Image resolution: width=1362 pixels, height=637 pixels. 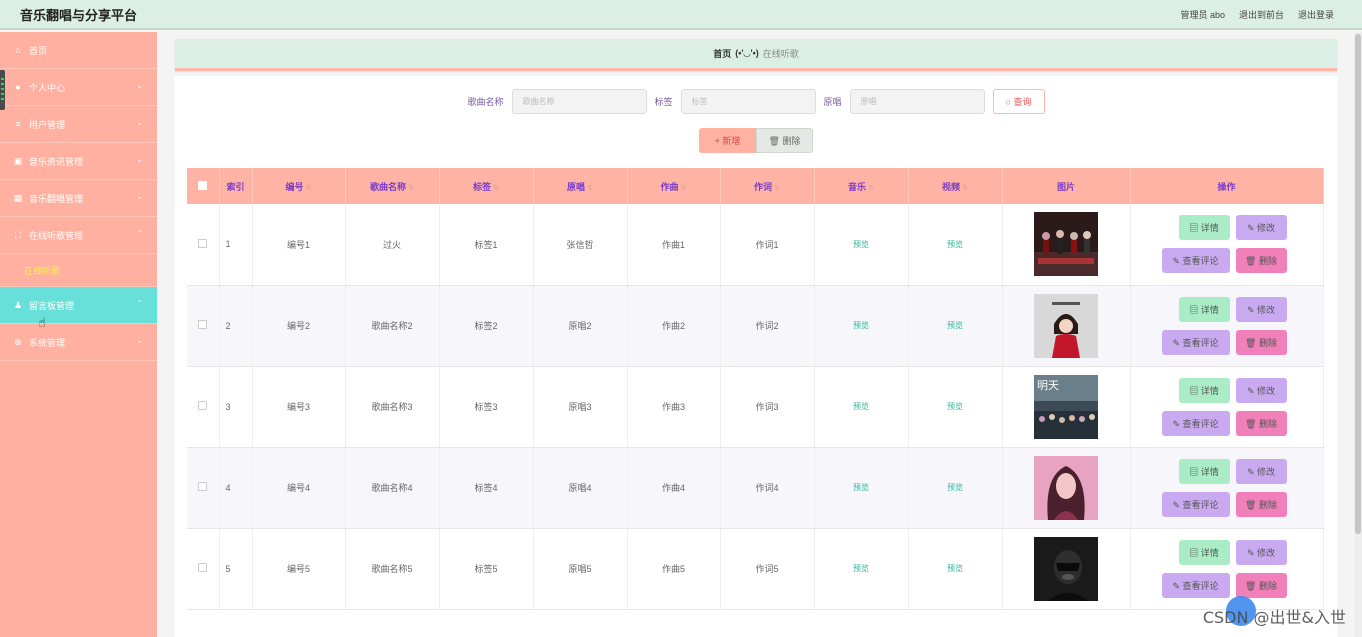 What do you see at coordinates (78, 161) in the screenshot?
I see `sidebar-item-music-news: ▣ 音乐资讯管理 ⌄` at bounding box center [78, 161].